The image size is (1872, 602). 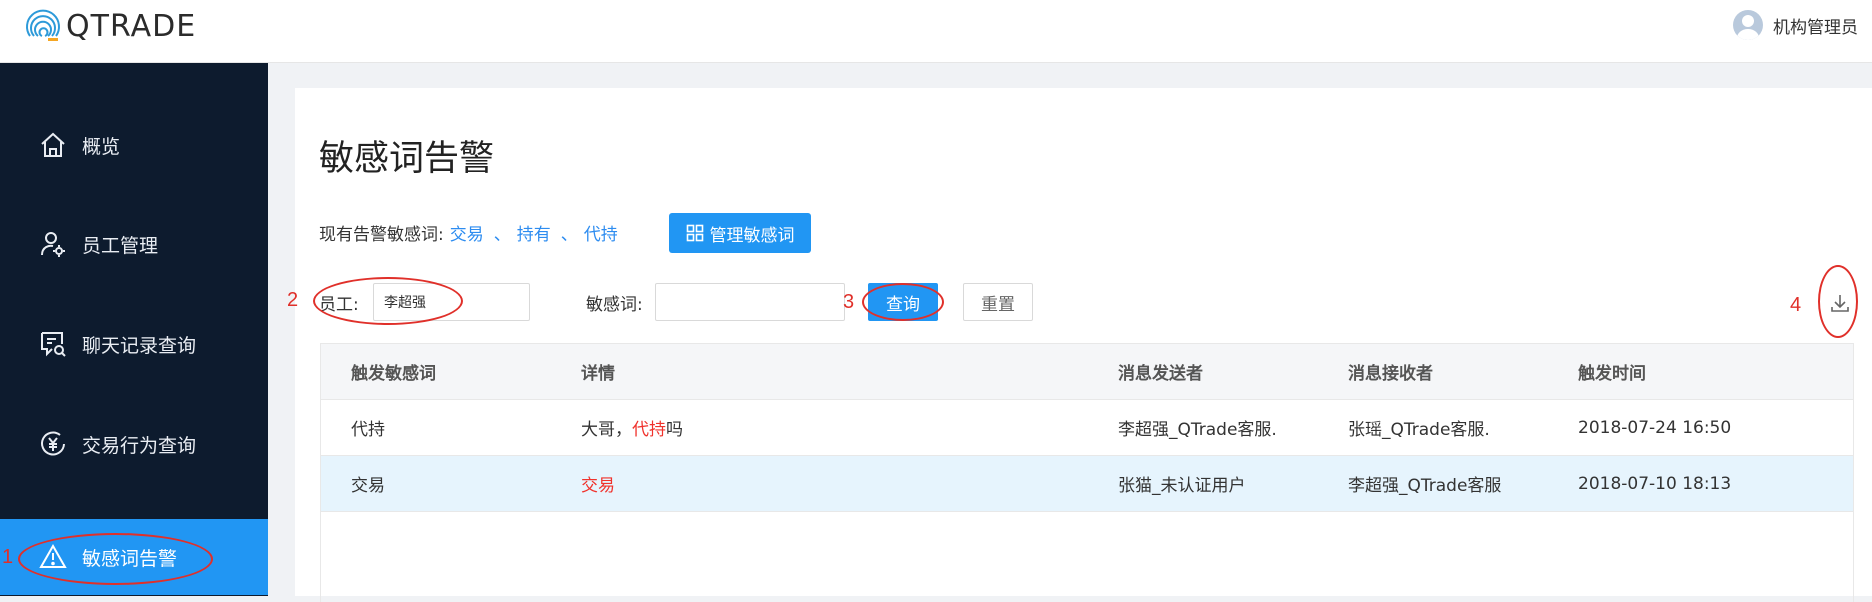 I want to click on employee-label: 员工:, so click(x=339, y=305).